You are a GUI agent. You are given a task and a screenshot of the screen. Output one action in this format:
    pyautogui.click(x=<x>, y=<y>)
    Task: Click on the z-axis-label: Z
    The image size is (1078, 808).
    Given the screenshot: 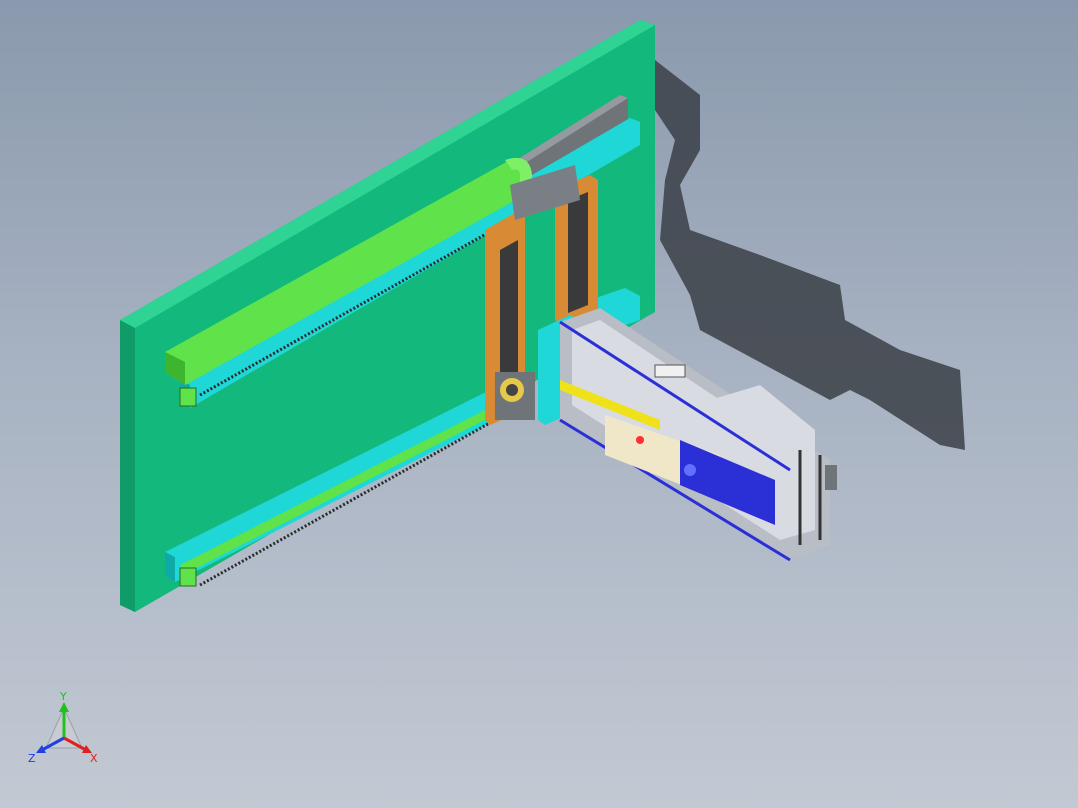 What is the action you would take?
    pyautogui.click(x=32, y=758)
    